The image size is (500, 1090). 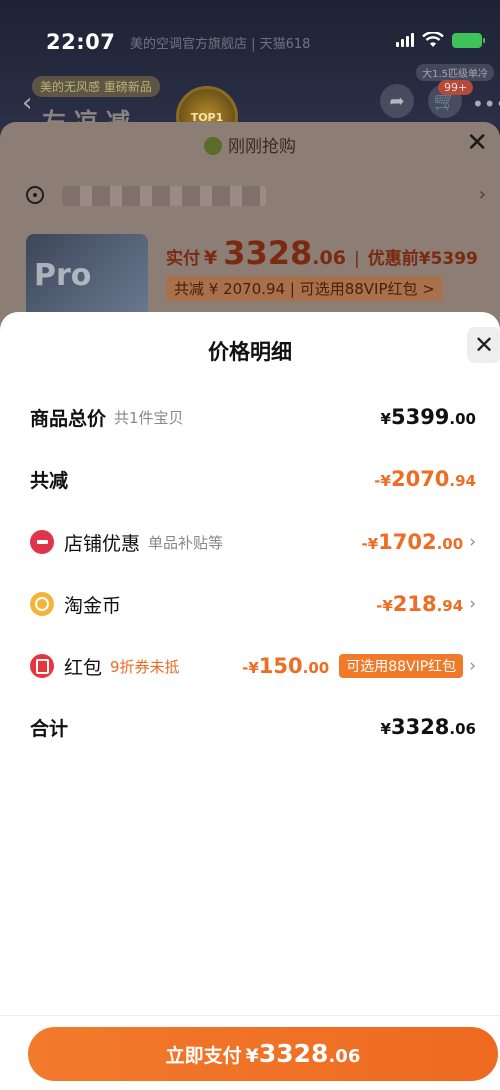 What do you see at coordinates (81, 42) in the screenshot?
I see `status-time: 22:07` at bounding box center [81, 42].